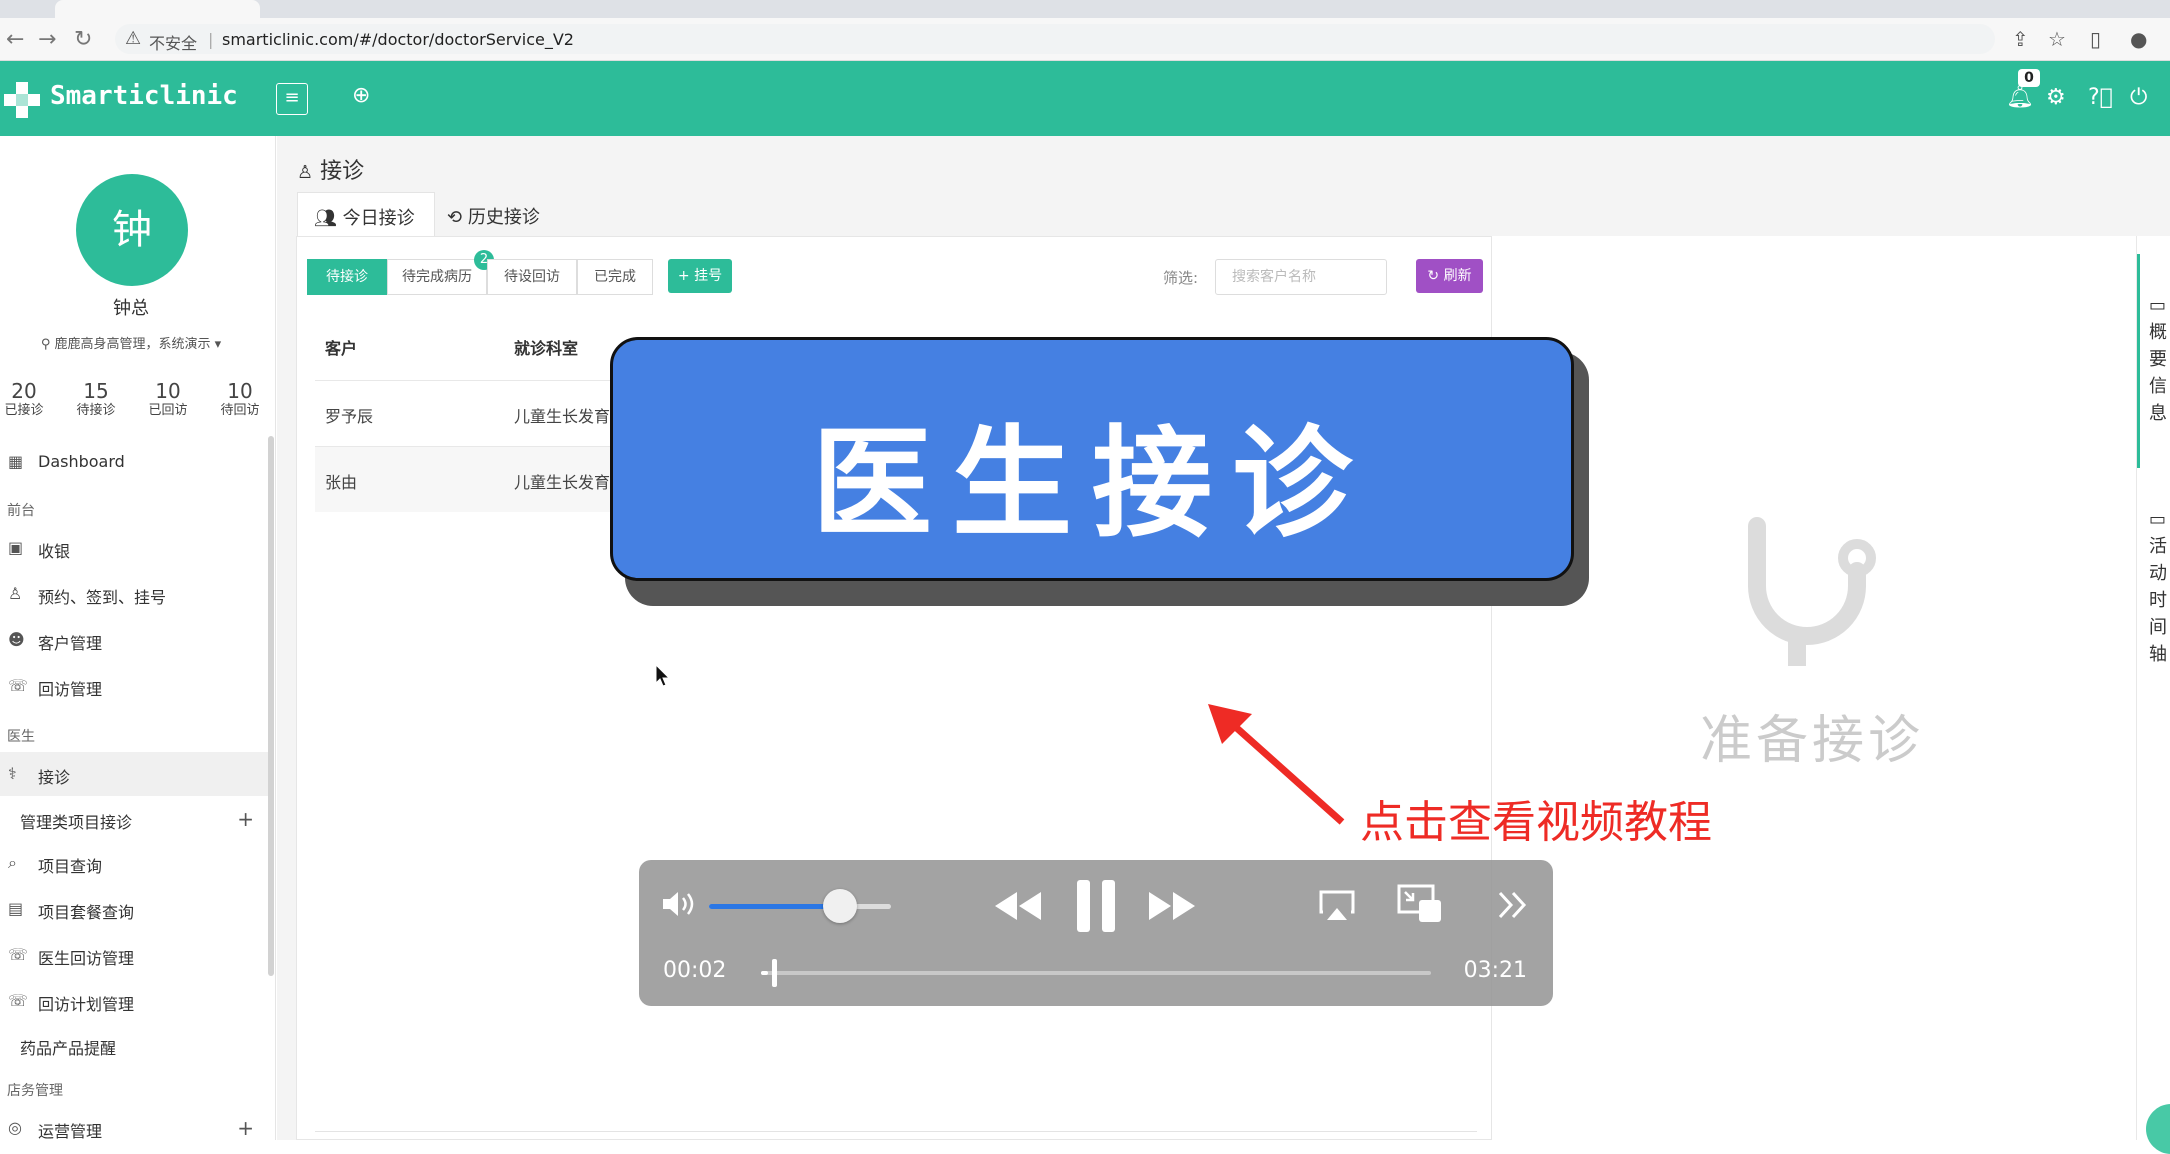 The height and width of the screenshot is (1154, 2170). What do you see at coordinates (503, 217) in the screenshot?
I see `tab-label: 历史接诊` at bounding box center [503, 217].